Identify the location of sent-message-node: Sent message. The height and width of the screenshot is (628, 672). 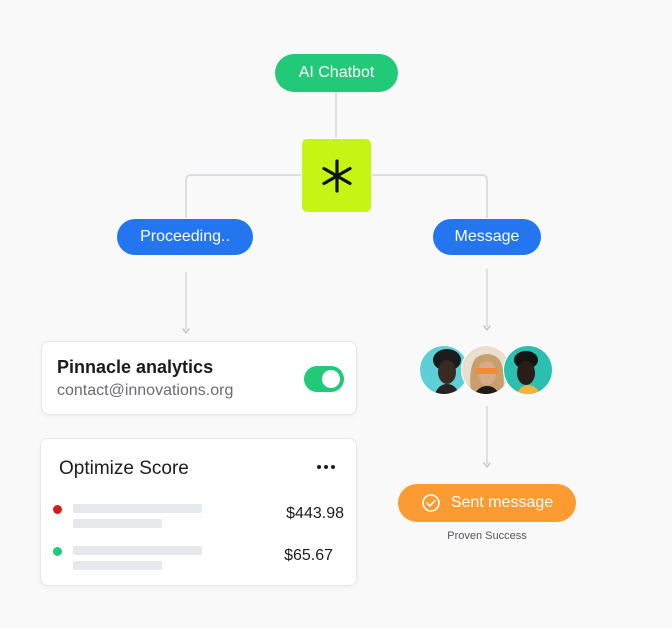
(487, 503).